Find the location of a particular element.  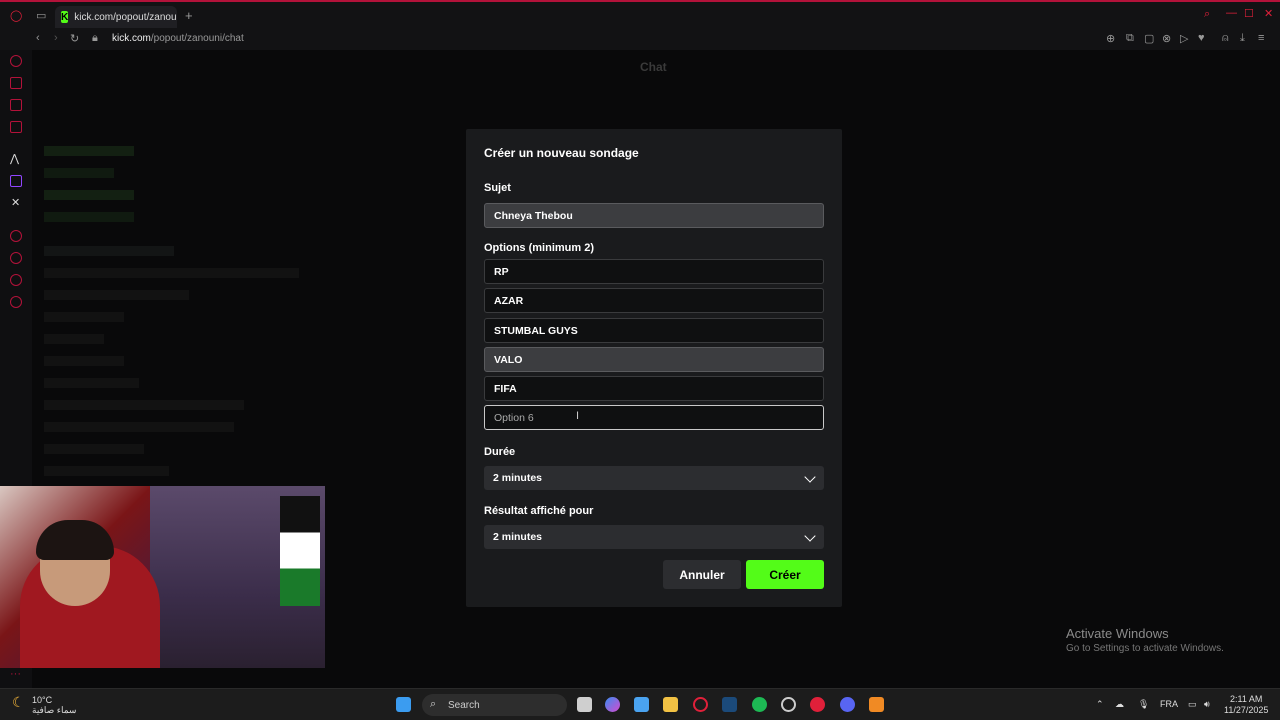

lock-icon: 🔒︎ is located at coordinates (95, 38).